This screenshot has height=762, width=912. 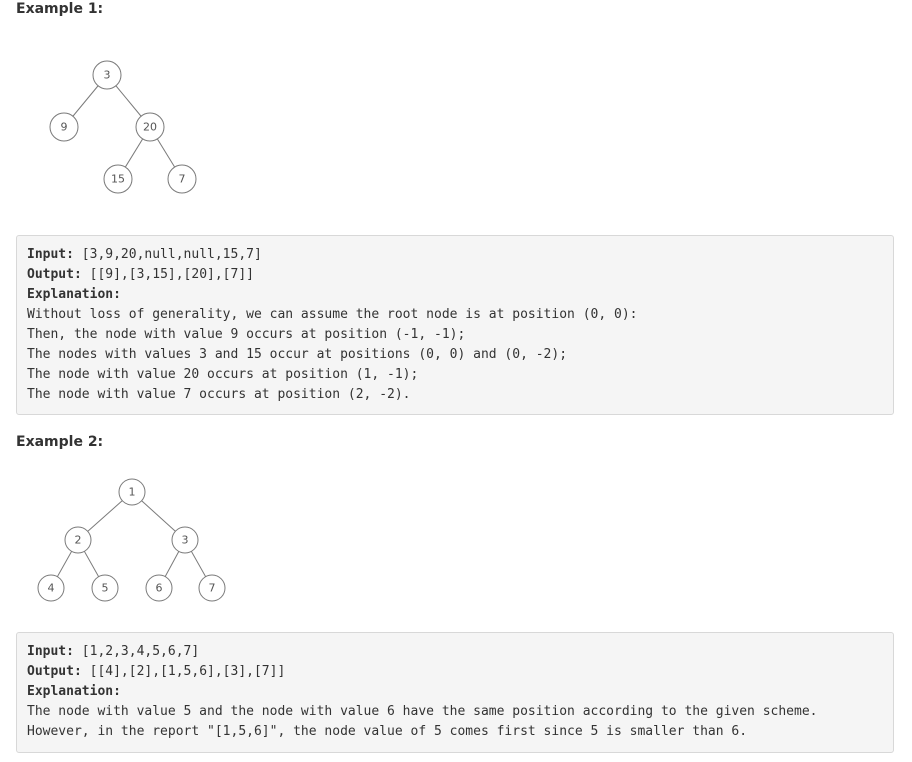 What do you see at coordinates (183, 671) in the screenshot?
I see `output-value: [[4],[2],[1,5,6],[3],[7]]` at bounding box center [183, 671].